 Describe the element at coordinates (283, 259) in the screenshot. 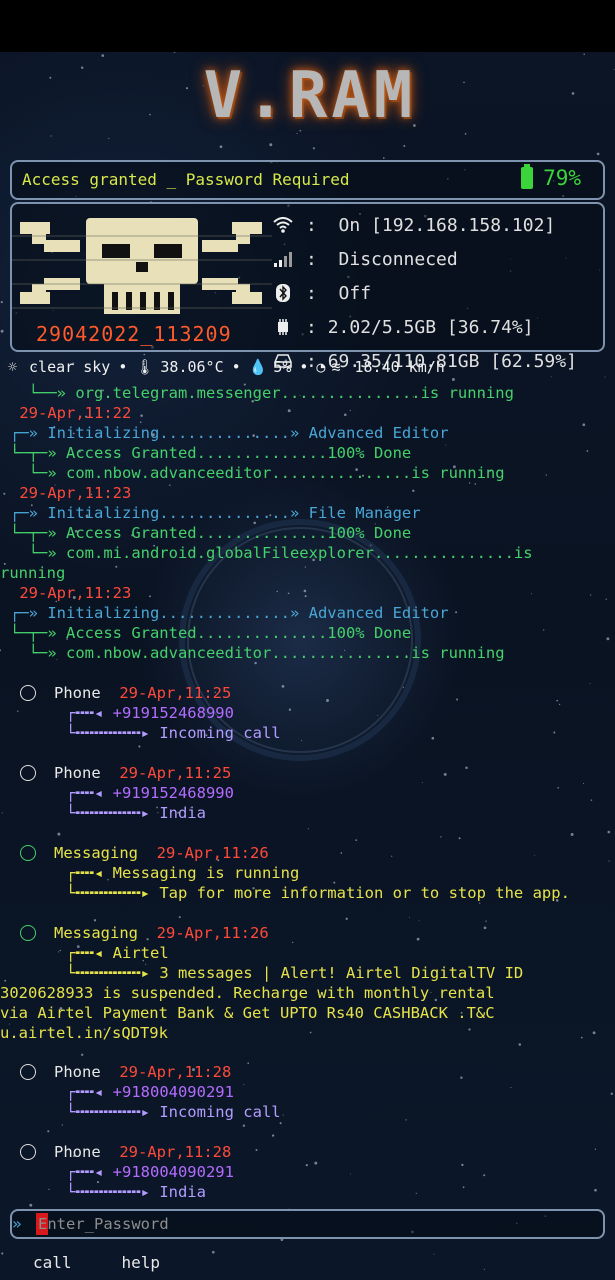

I see `signal-icon` at that location.